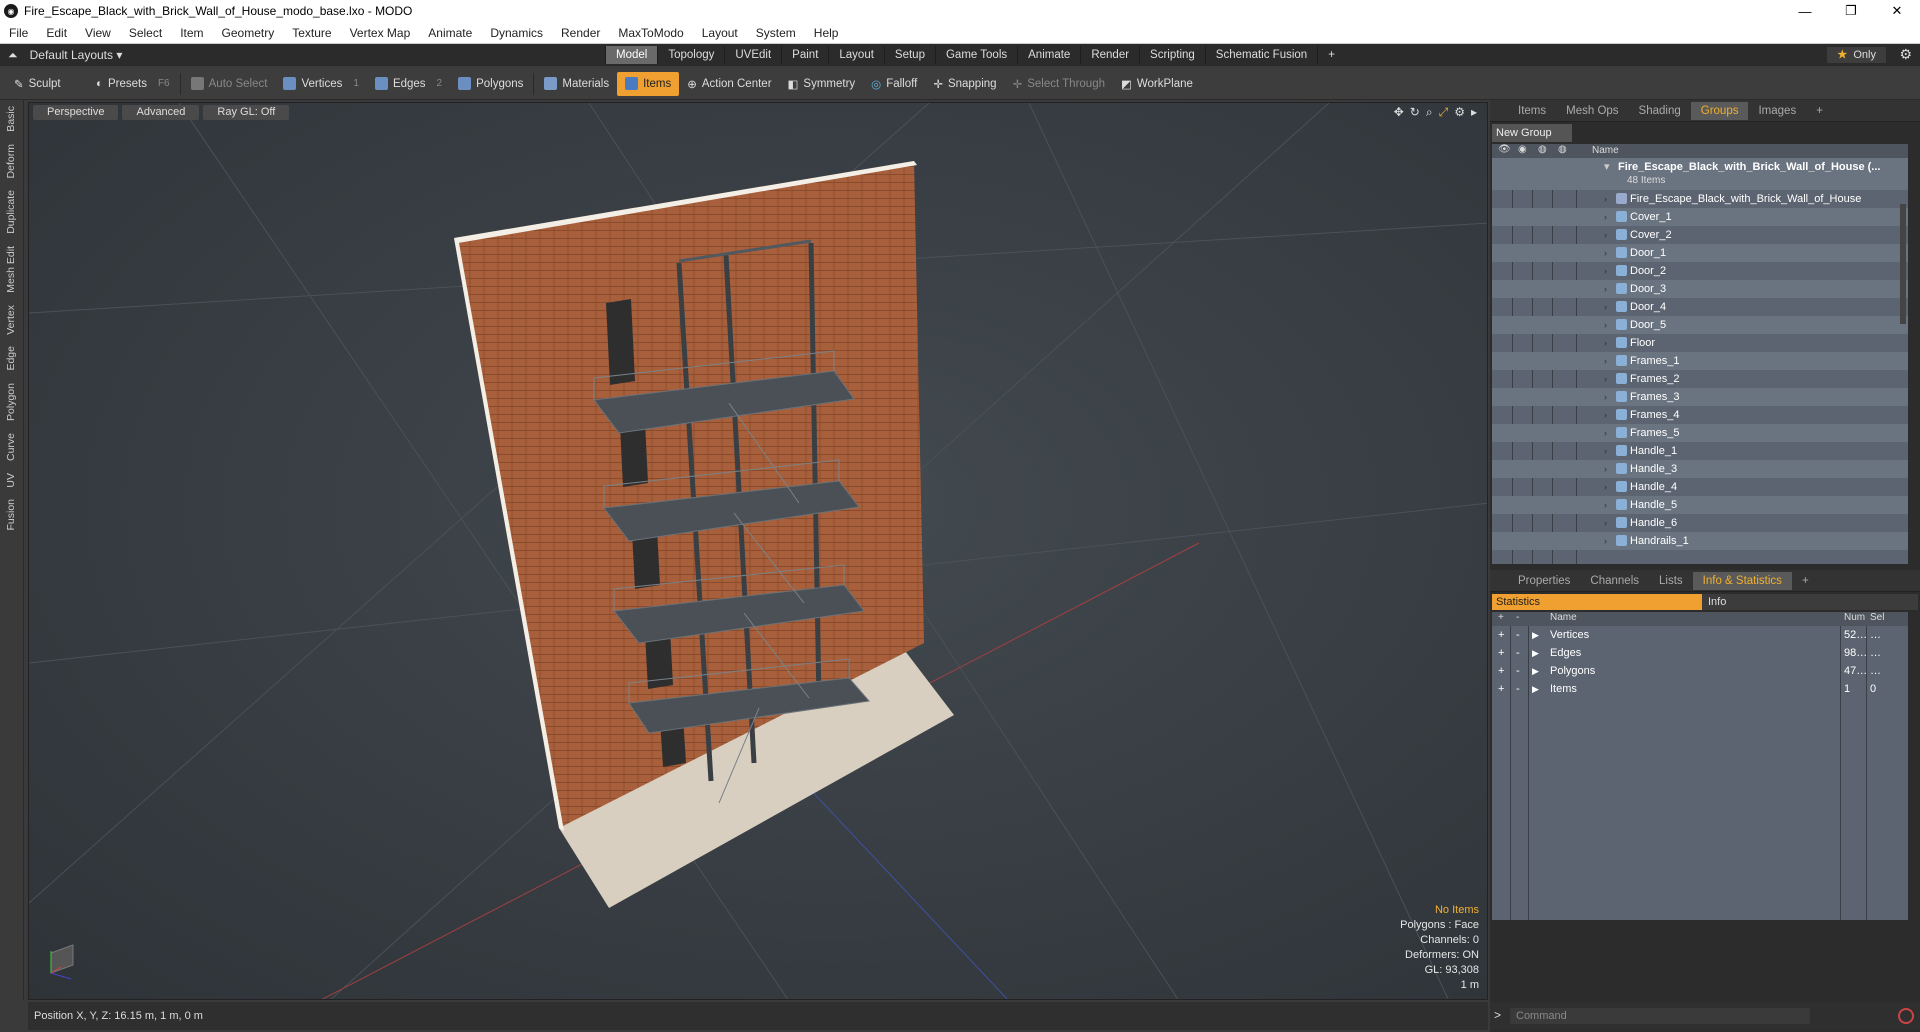 The image size is (1920, 1032). Describe the element at coordinates (1700, 451) in the screenshot. I see `list-item: › Handle_1` at that location.